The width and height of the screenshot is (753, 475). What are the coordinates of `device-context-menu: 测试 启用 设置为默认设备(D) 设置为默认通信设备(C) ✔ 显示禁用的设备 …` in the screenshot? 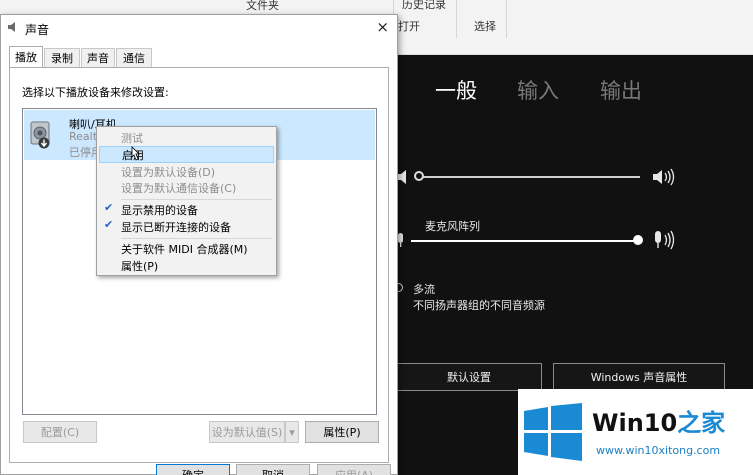 It's located at (186, 201).